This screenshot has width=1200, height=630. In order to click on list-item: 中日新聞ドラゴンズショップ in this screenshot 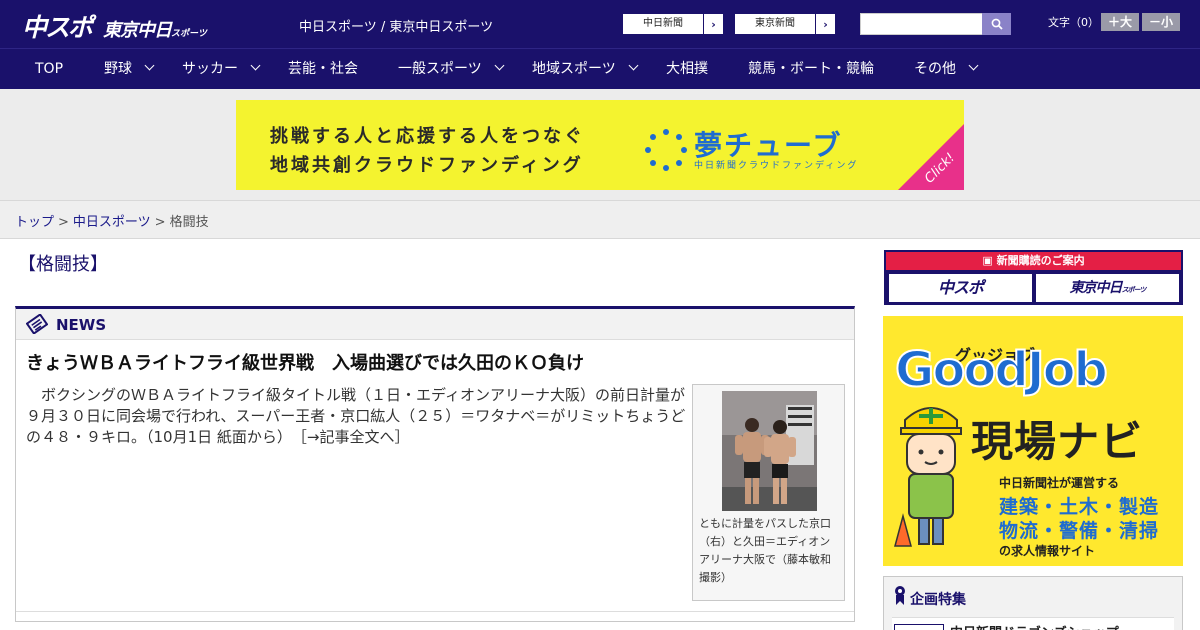, I will do `click(1033, 623)`.